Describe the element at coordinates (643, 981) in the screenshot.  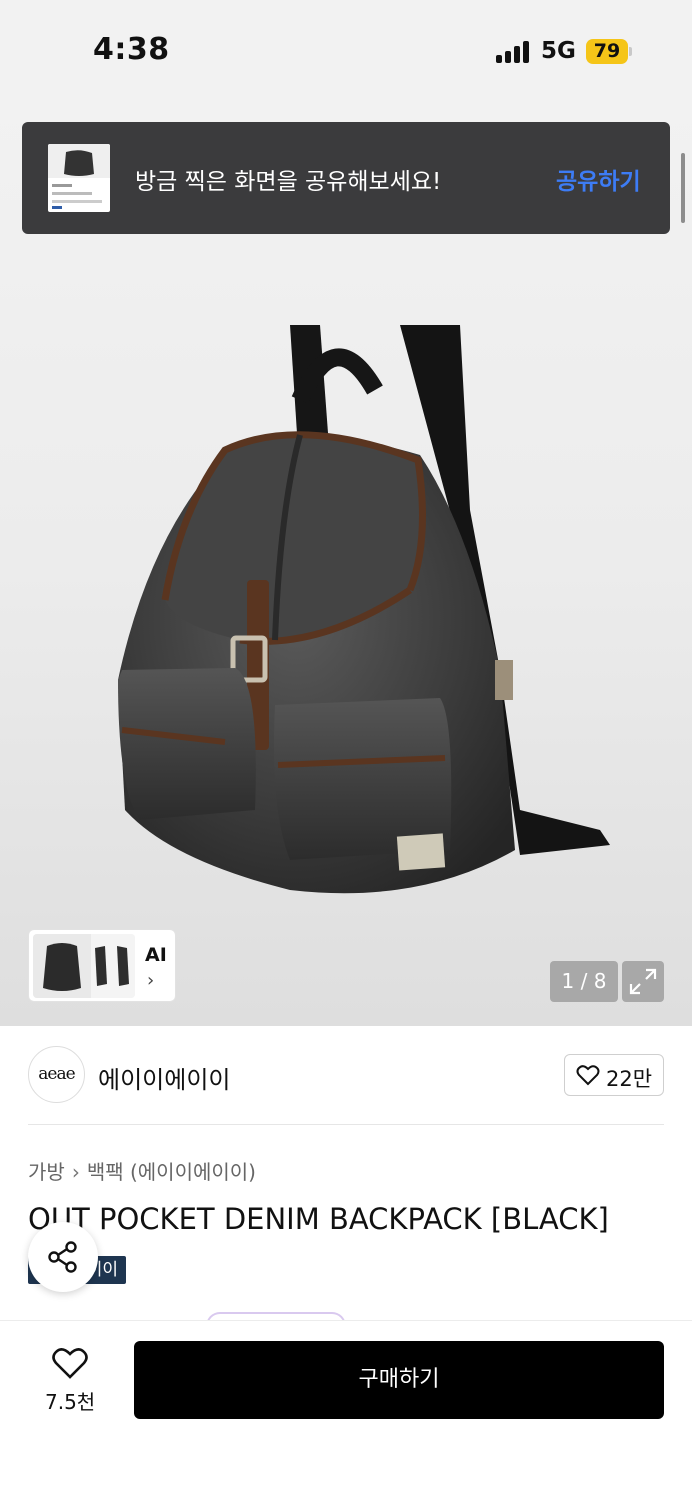
I see `expand-icon` at that location.